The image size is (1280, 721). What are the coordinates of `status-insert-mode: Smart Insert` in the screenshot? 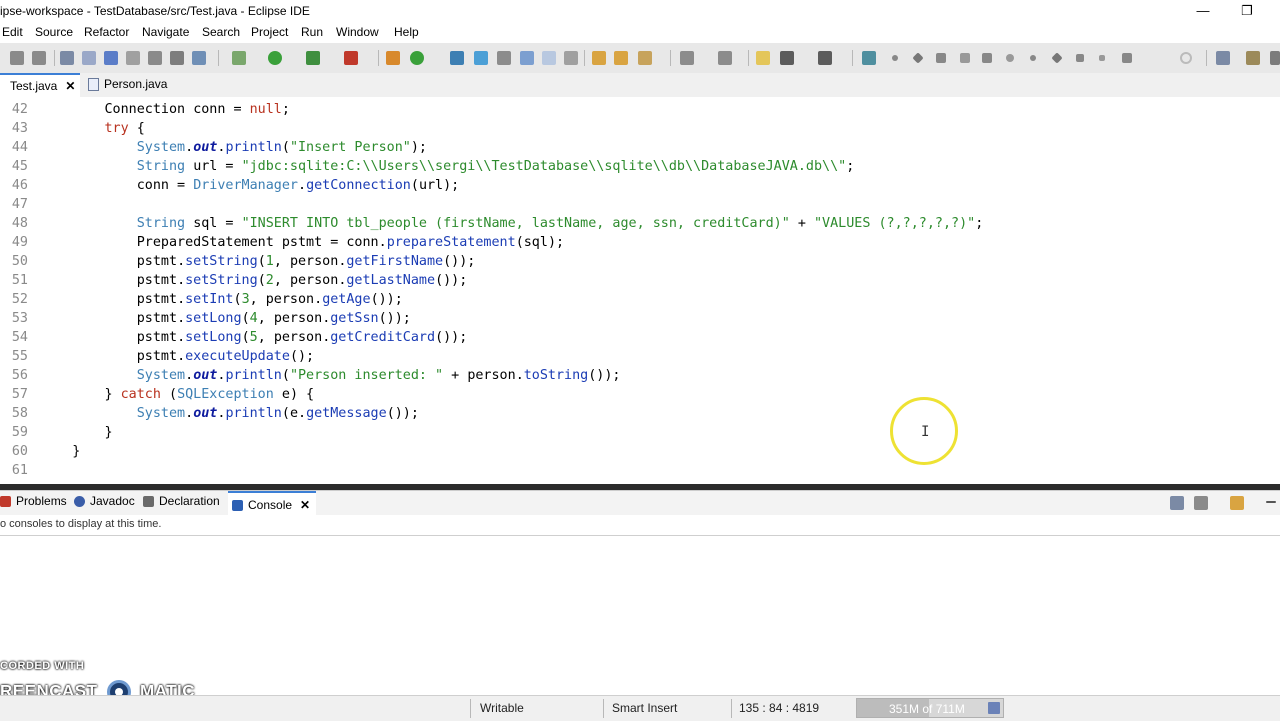 It's located at (644, 708).